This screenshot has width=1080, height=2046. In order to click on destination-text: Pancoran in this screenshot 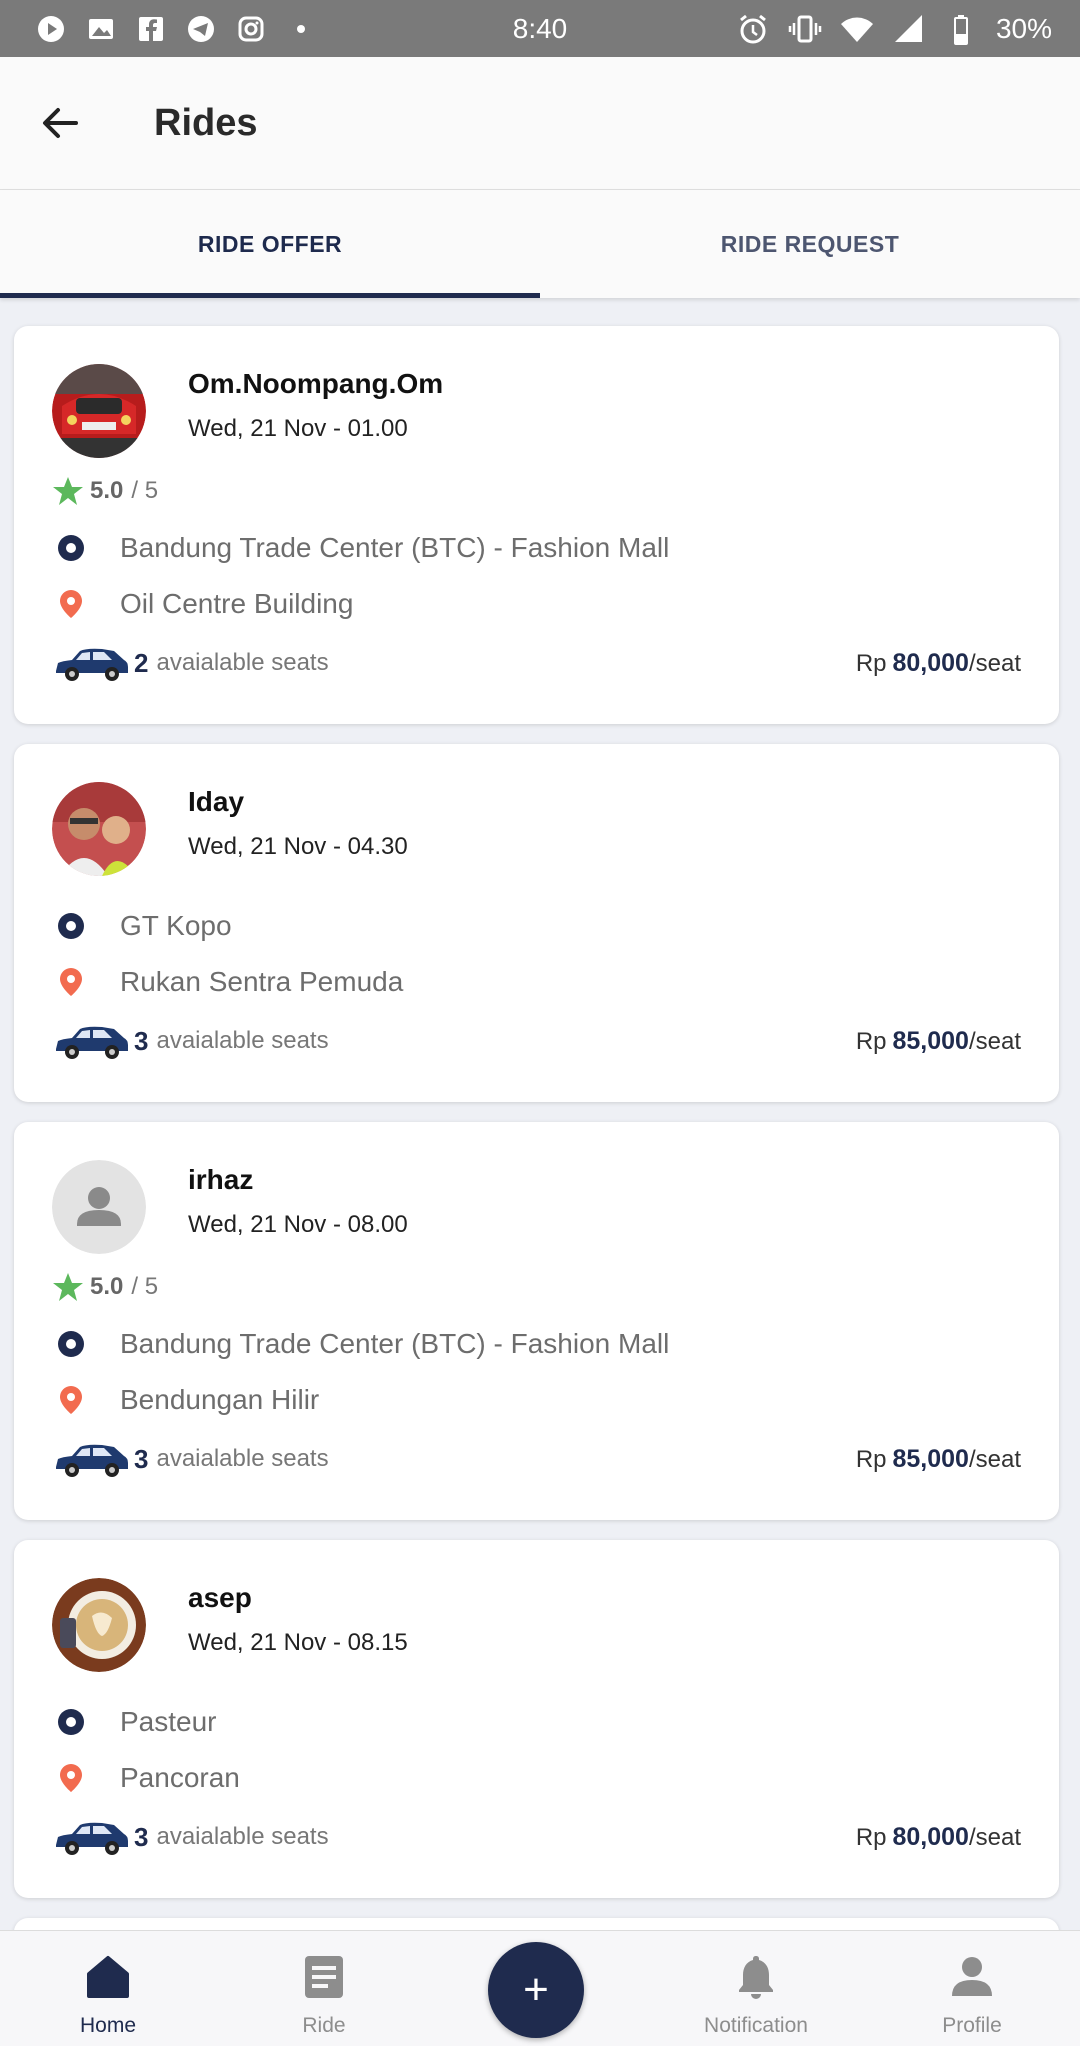, I will do `click(180, 1777)`.